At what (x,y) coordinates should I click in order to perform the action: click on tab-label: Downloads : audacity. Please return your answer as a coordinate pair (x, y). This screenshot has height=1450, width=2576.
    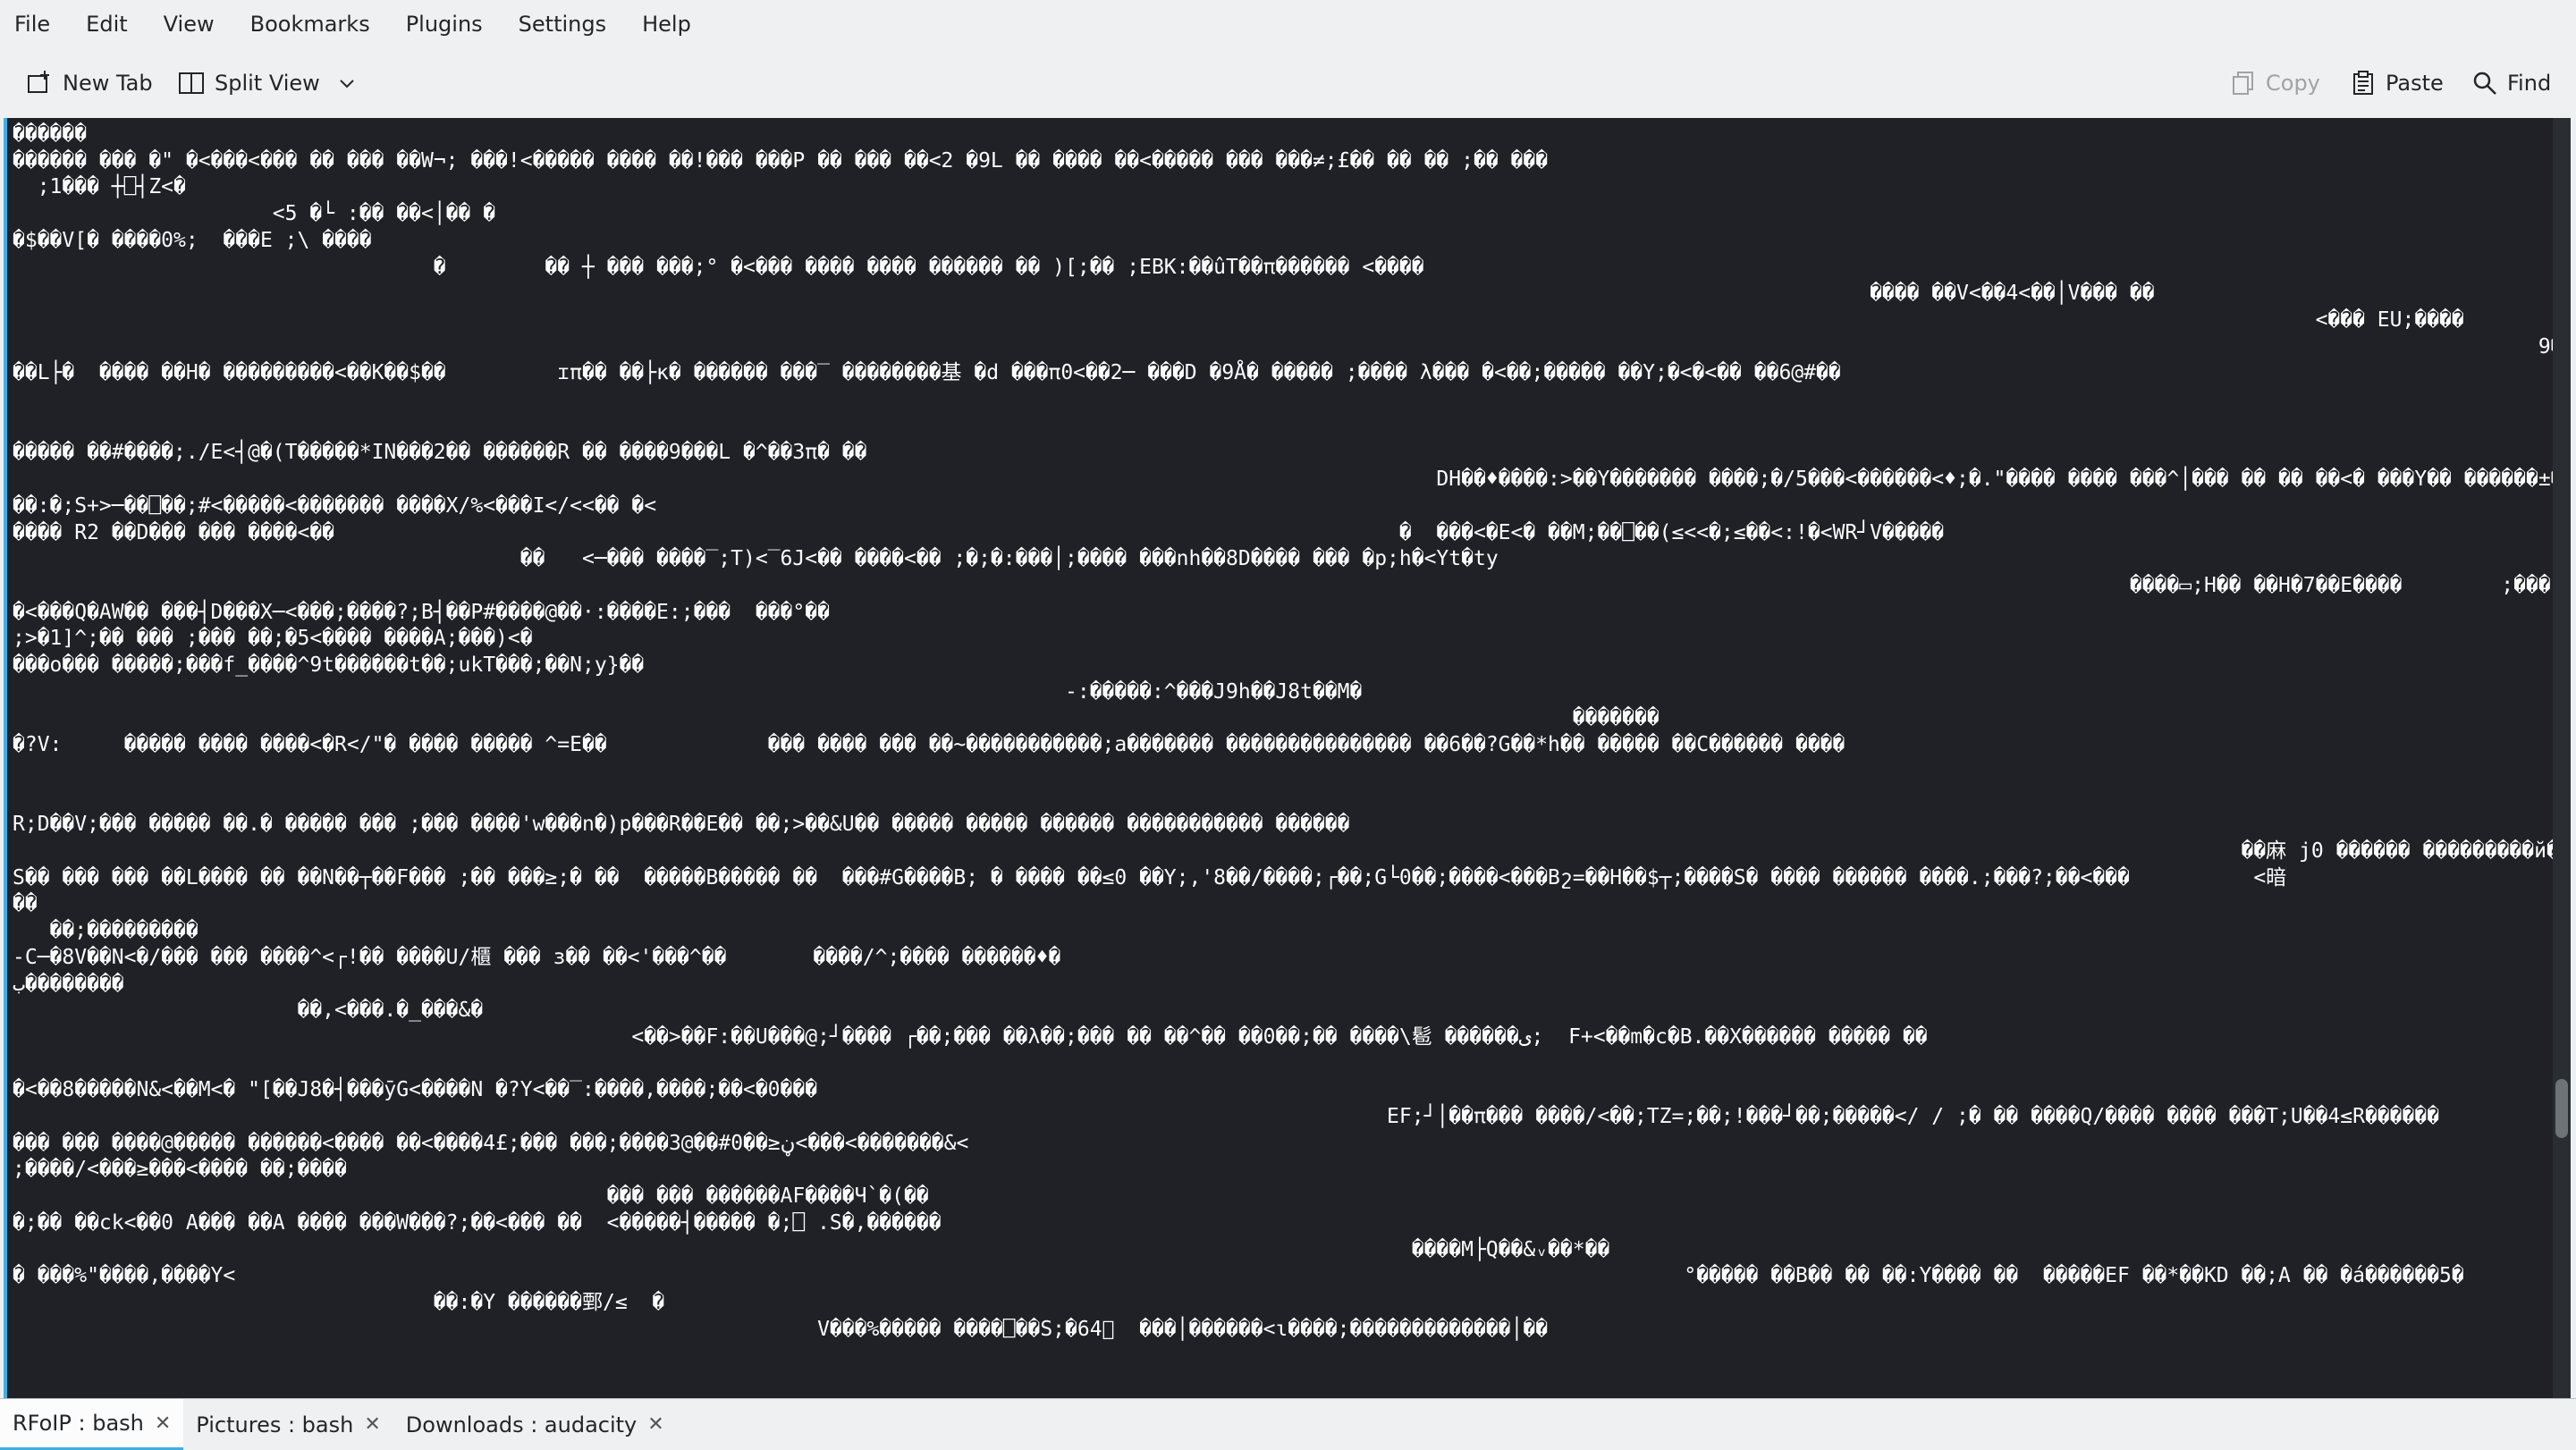
    Looking at the image, I should click on (521, 1425).